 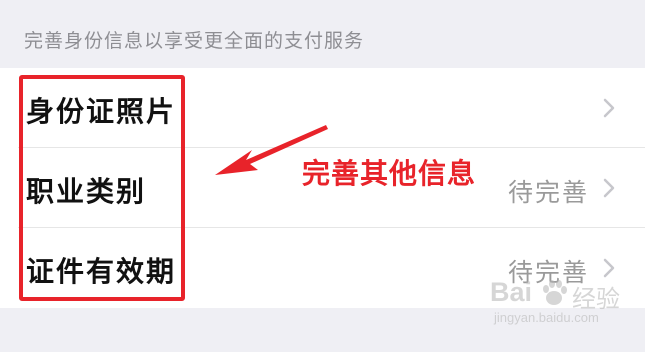 I want to click on baidu-paw-icon, so click(x=555, y=292).